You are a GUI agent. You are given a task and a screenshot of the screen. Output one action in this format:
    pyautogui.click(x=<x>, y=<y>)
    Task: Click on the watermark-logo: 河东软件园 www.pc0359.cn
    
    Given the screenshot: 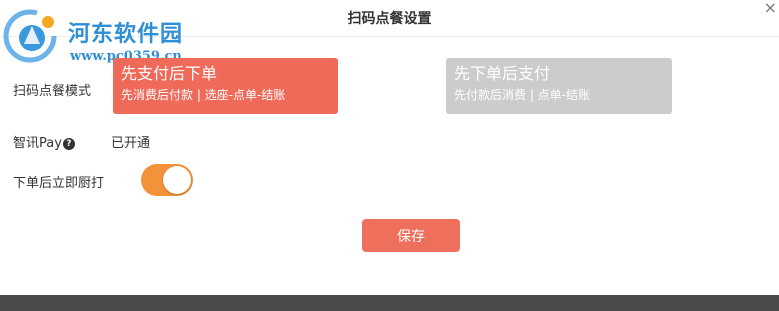 What is the action you would take?
    pyautogui.click(x=107, y=36)
    